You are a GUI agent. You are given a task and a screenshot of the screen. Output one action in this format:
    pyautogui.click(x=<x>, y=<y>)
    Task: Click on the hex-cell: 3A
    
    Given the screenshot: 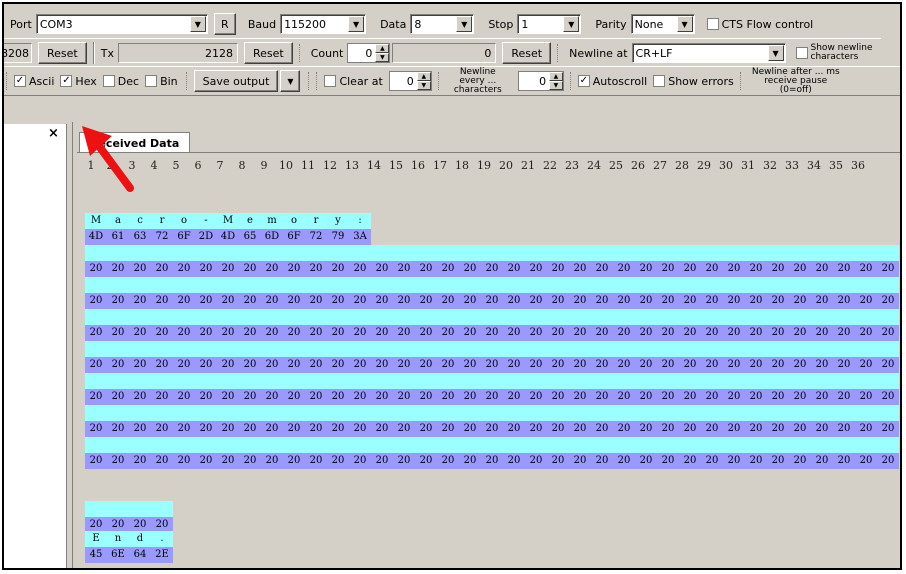 What is the action you would take?
    pyautogui.click(x=360, y=237)
    